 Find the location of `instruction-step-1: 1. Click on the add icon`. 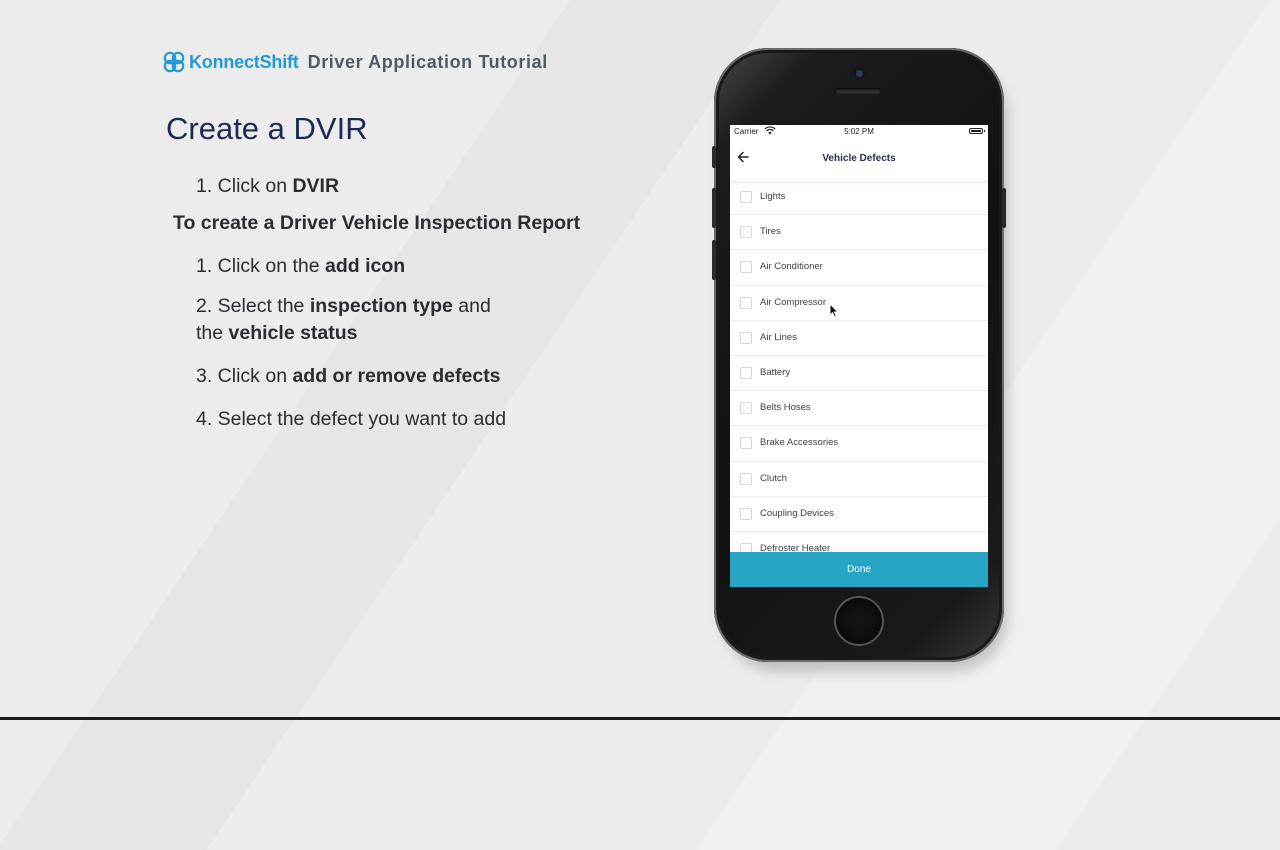

instruction-step-1: 1. Click on the add icon is located at coordinates (301, 266).